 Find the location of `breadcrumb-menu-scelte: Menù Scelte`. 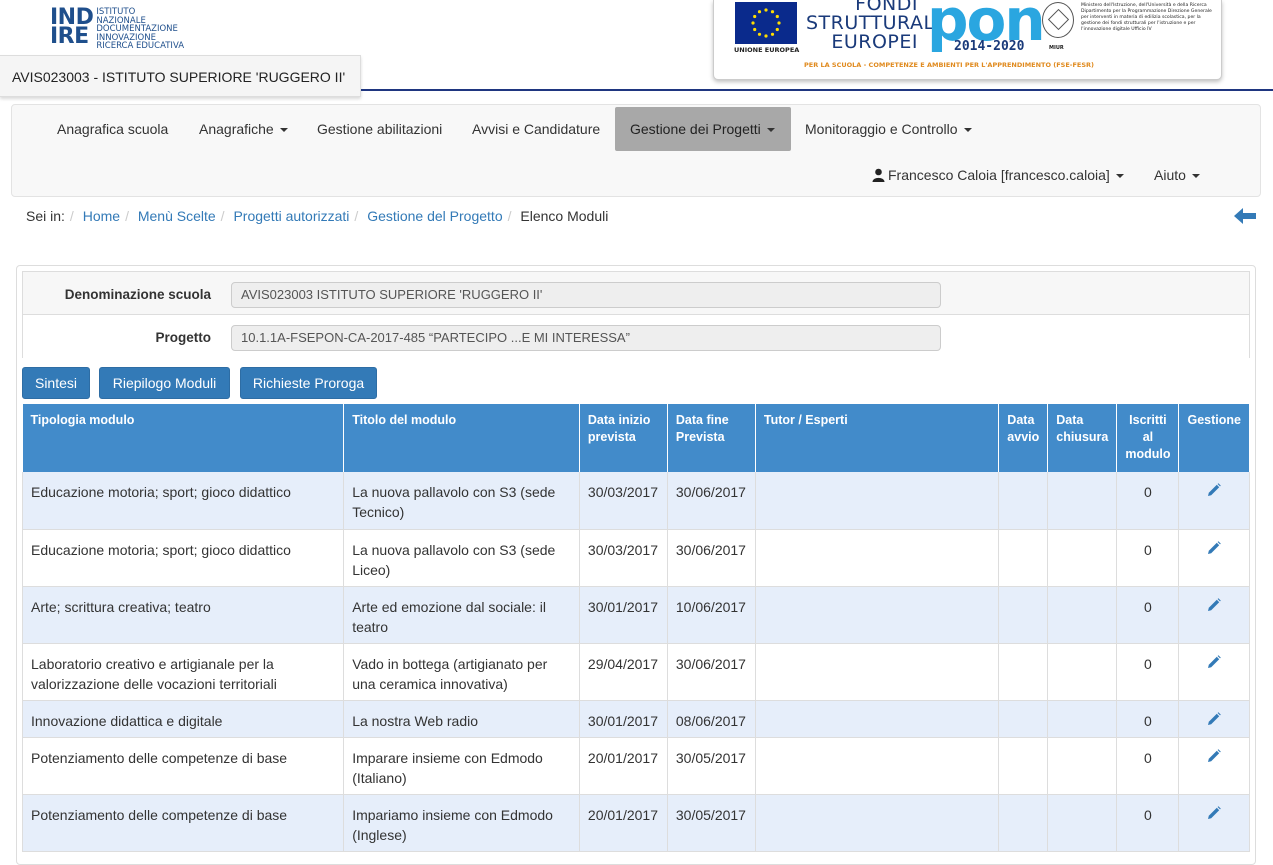

breadcrumb-menu-scelte: Menù Scelte is located at coordinates (177, 216).